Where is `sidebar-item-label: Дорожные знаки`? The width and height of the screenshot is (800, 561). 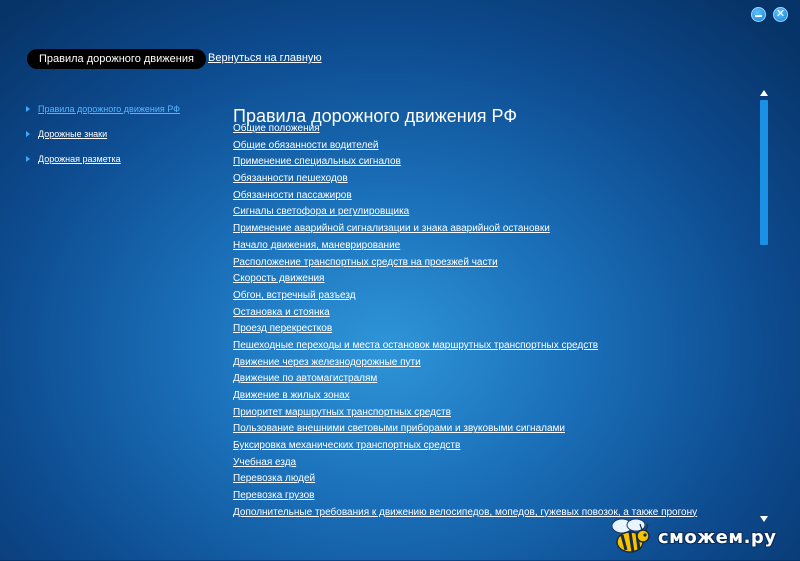 sidebar-item-label: Дорожные знаки is located at coordinates (73, 133).